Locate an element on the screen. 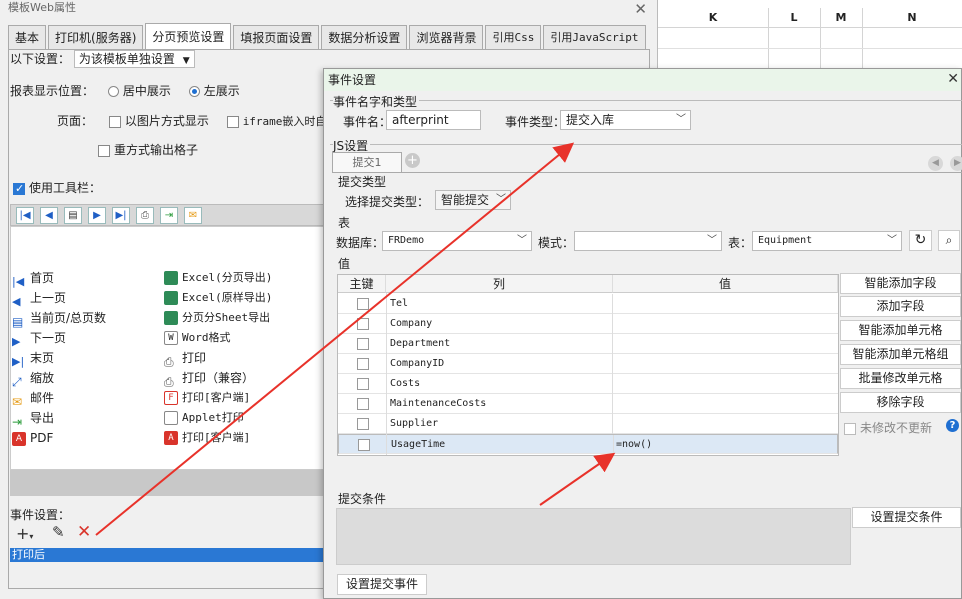  opt-iframe: iframe嵌入时自动 is located at coordinates (281, 121).